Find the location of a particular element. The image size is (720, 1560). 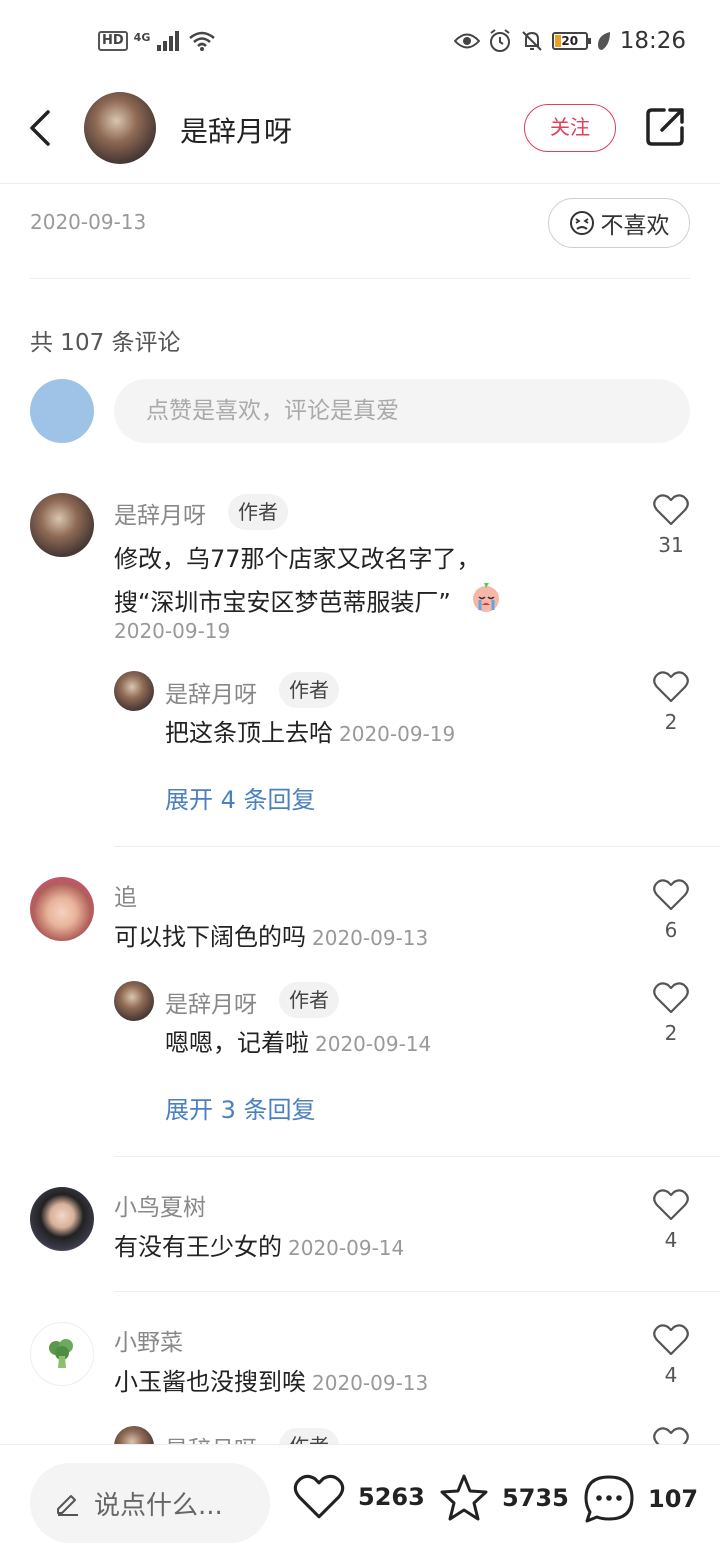

unhappy-face-icon is located at coordinates (581, 223).